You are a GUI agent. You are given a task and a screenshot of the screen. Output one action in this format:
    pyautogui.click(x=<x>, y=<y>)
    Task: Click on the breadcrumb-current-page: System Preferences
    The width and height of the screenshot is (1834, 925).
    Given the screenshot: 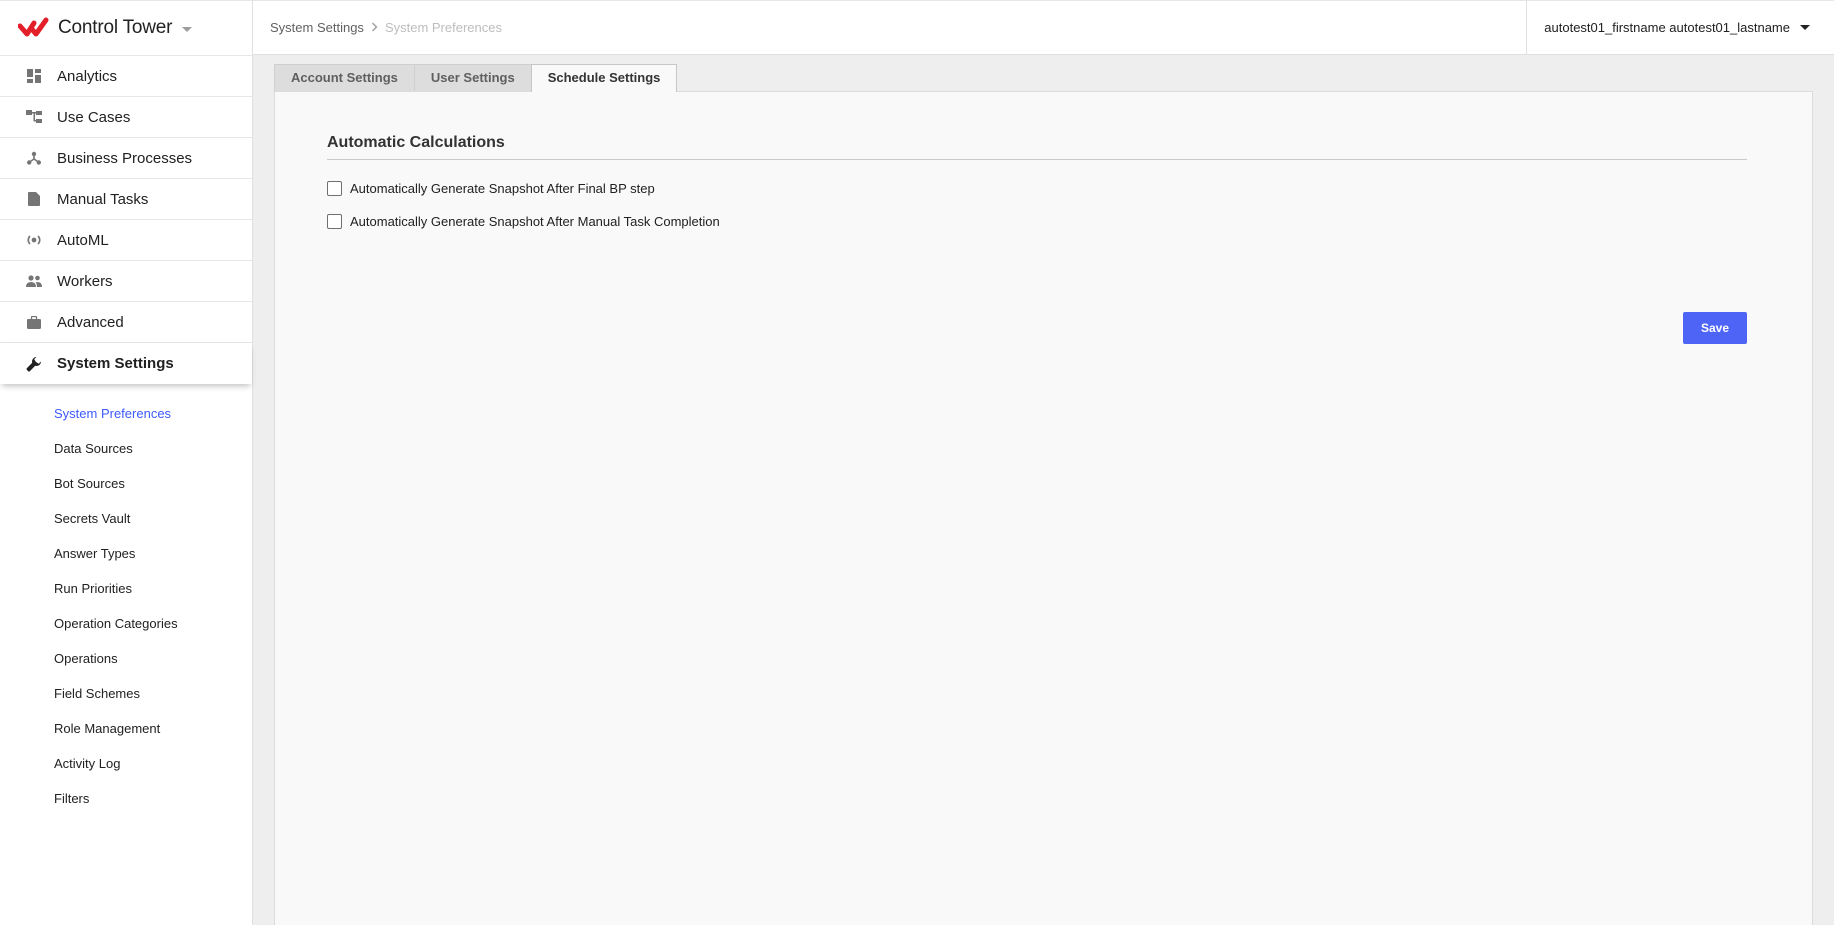 What is the action you would take?
    pyautogui.click(x=443, y=27)
    